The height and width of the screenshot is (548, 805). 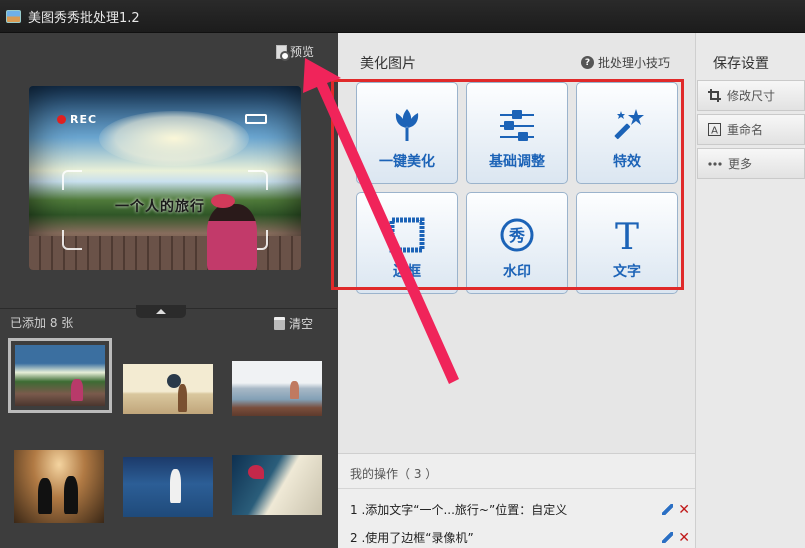 I want to click on photo-caption: 一个人的旅行, so click(x=160, y=207).